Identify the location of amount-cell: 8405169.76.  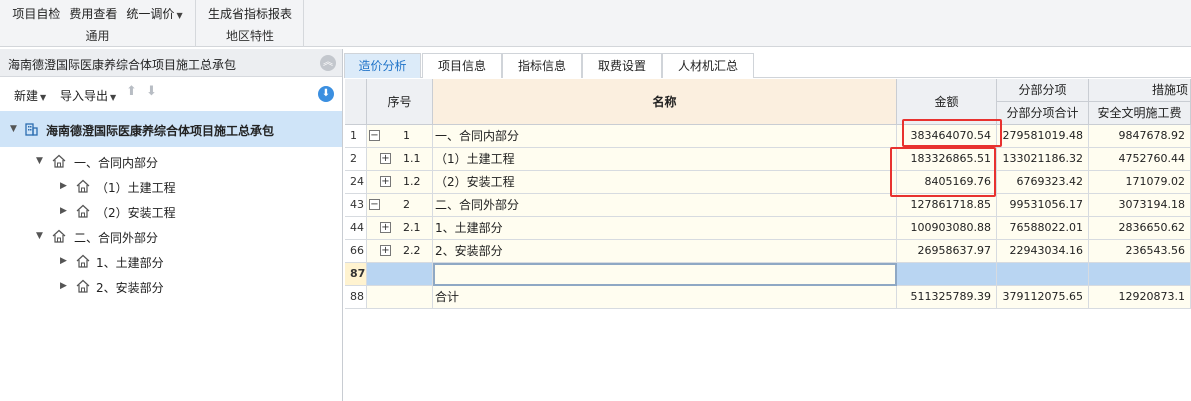
(947, 182).